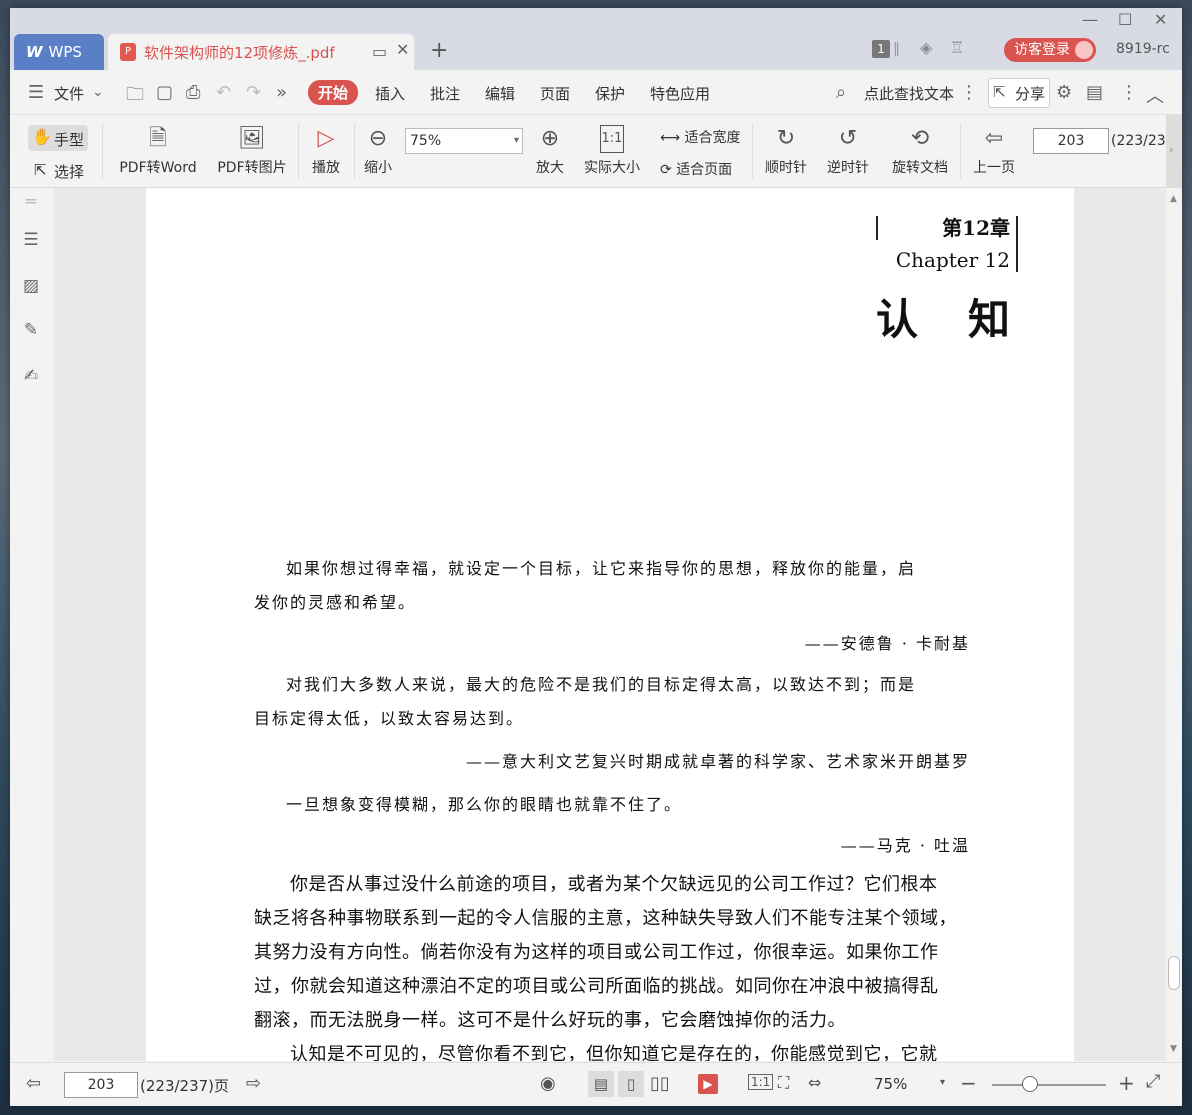  Describe the element at coordinates (596, 952) in the screenshot. I see `body-line: 其努力没有方向性。倘若你没有为这样的项目或公司工作过，你很幸运。如果你工作` at that location.